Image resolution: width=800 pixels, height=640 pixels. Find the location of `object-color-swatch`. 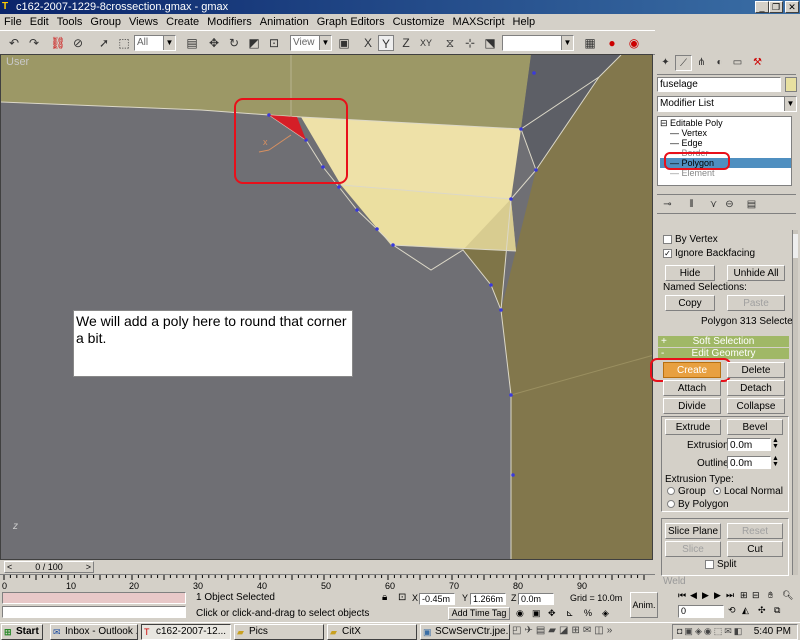

object-color-swatch is located at coordinates (791, 84).